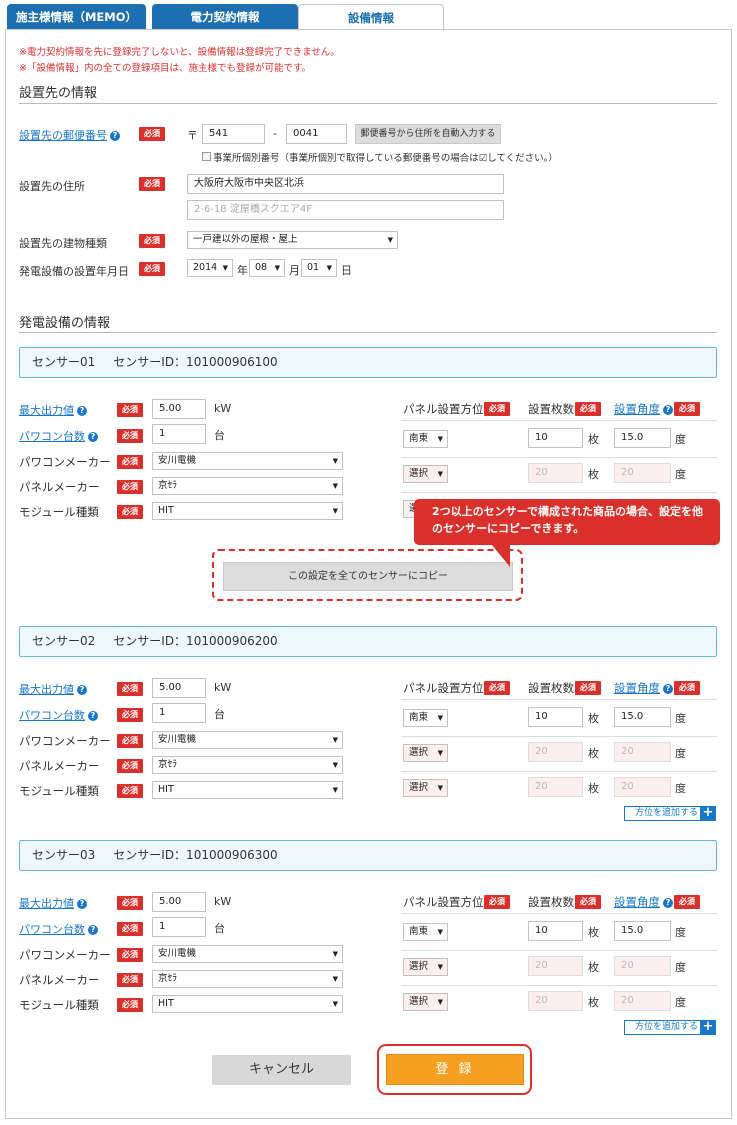  Describe the element at coordinates (428, 134) in the screenshot. I see `auto-fill-address-button: 郵便番号から住所を自動入力する` at that location.